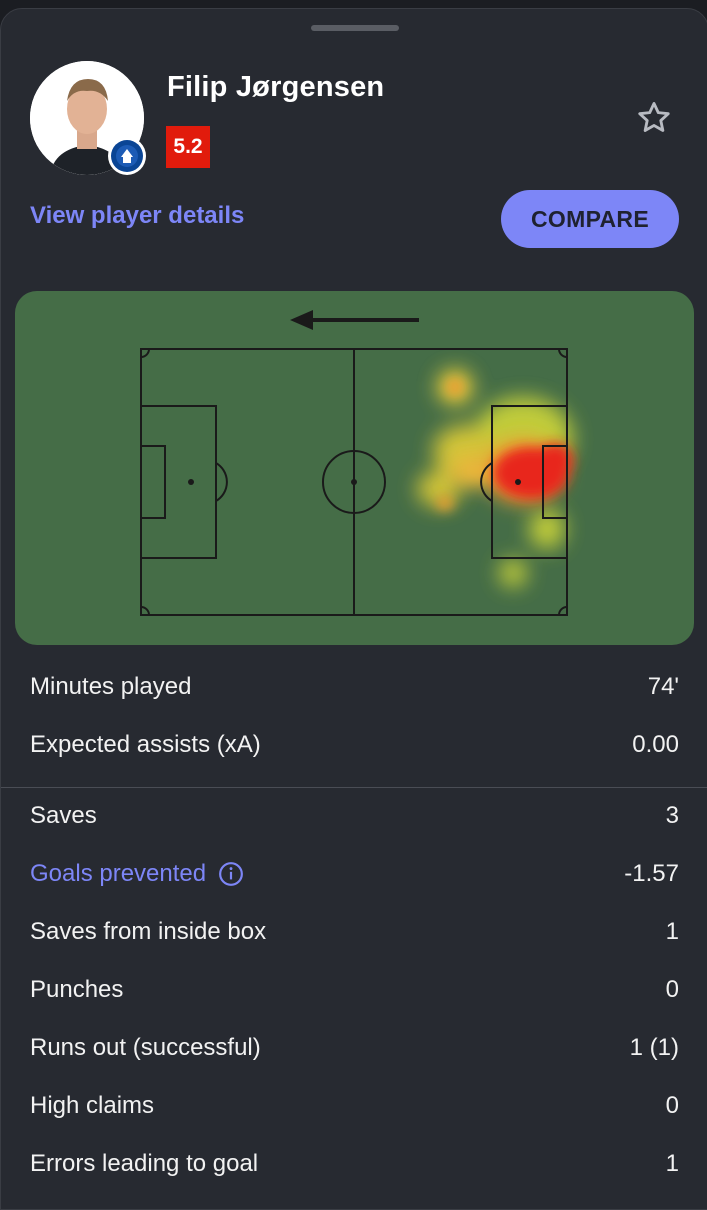  What do you see at coordinates (354, 1049) in the screenshot?
I see `stat-row-runs-out: Runs out (successful) 1 (1)` at bounding box center [354, 1049].